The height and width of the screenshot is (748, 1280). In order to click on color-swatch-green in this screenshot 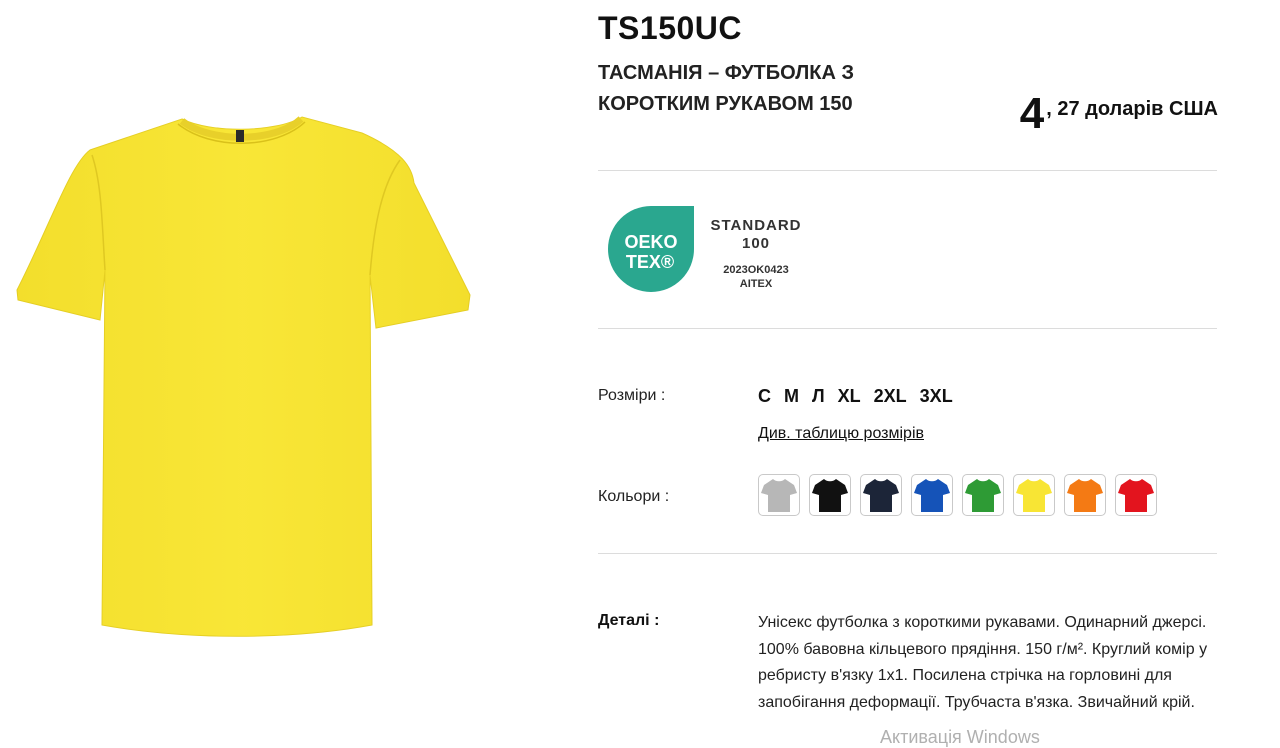, I will do `click(983, 495)`.